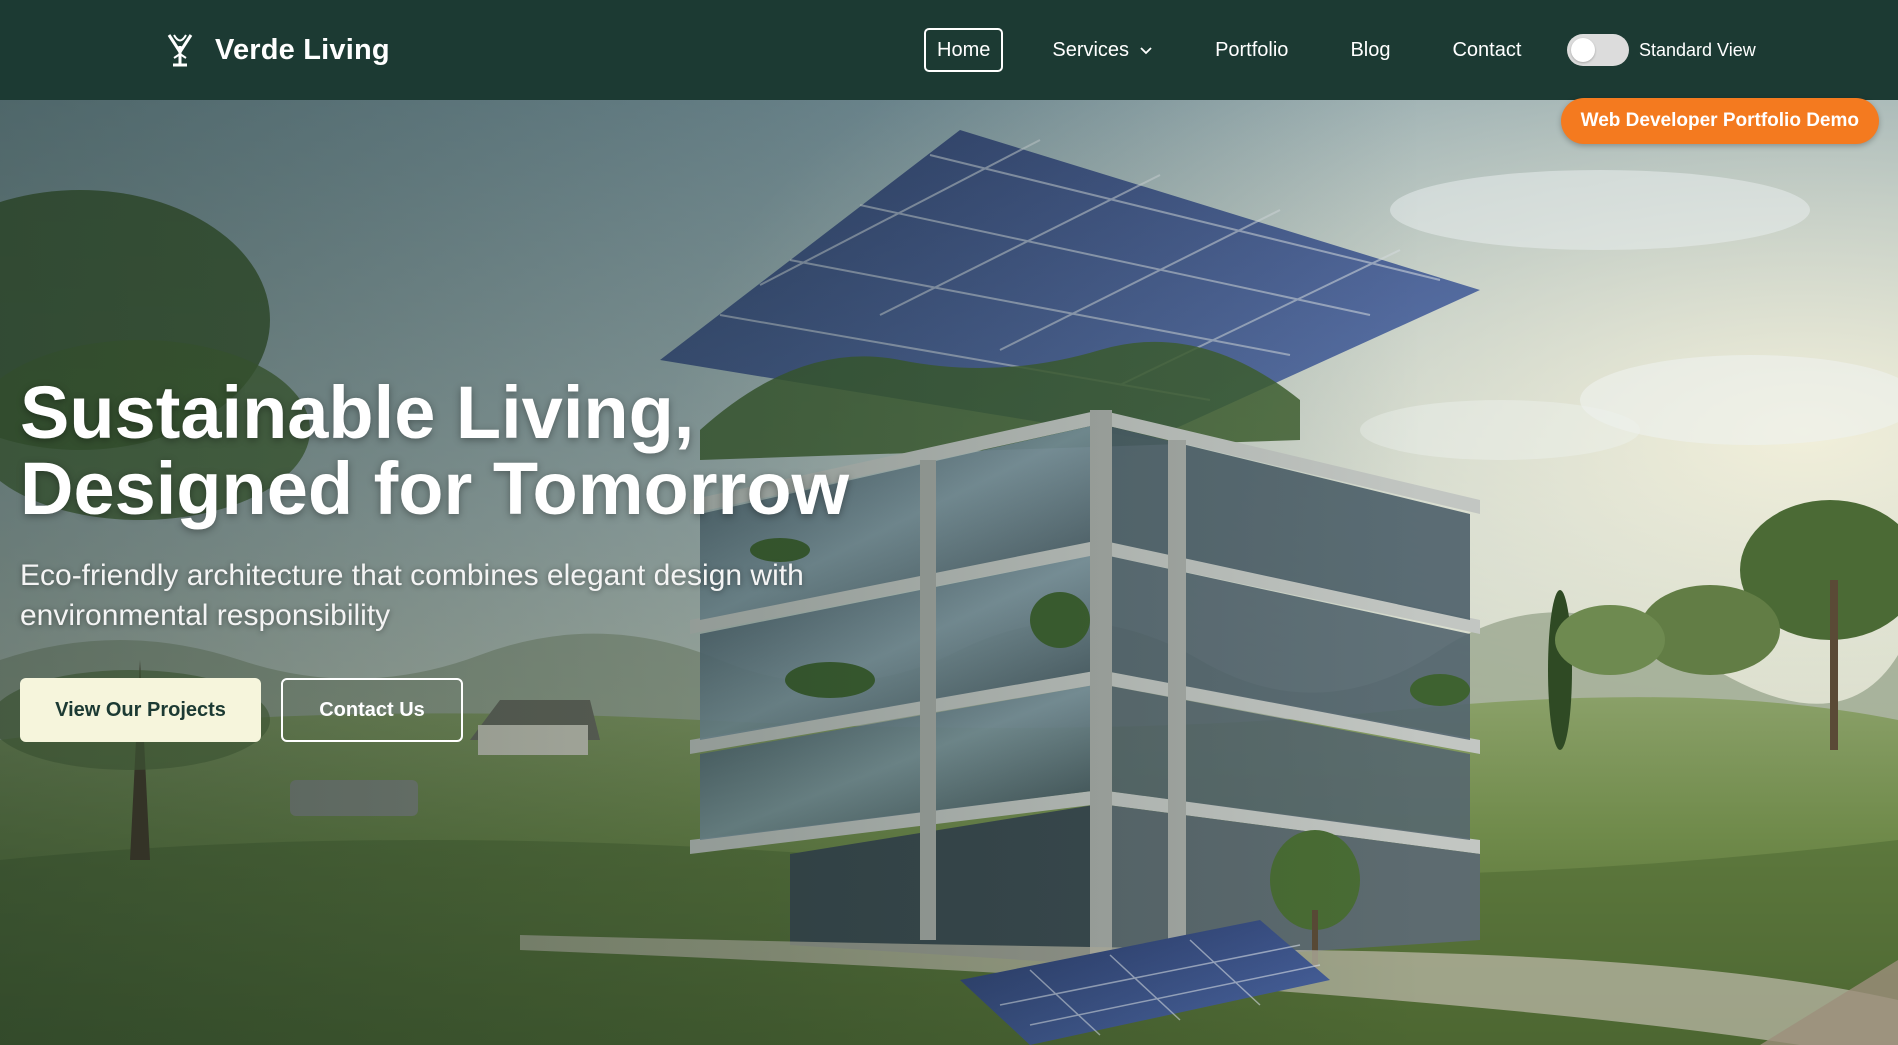 The width and height of the screenshot is (1898, 1045). Describe the element at coordinates (180, 50) in the screenshot. I see `leaf-shield-logo-icon` at that location.